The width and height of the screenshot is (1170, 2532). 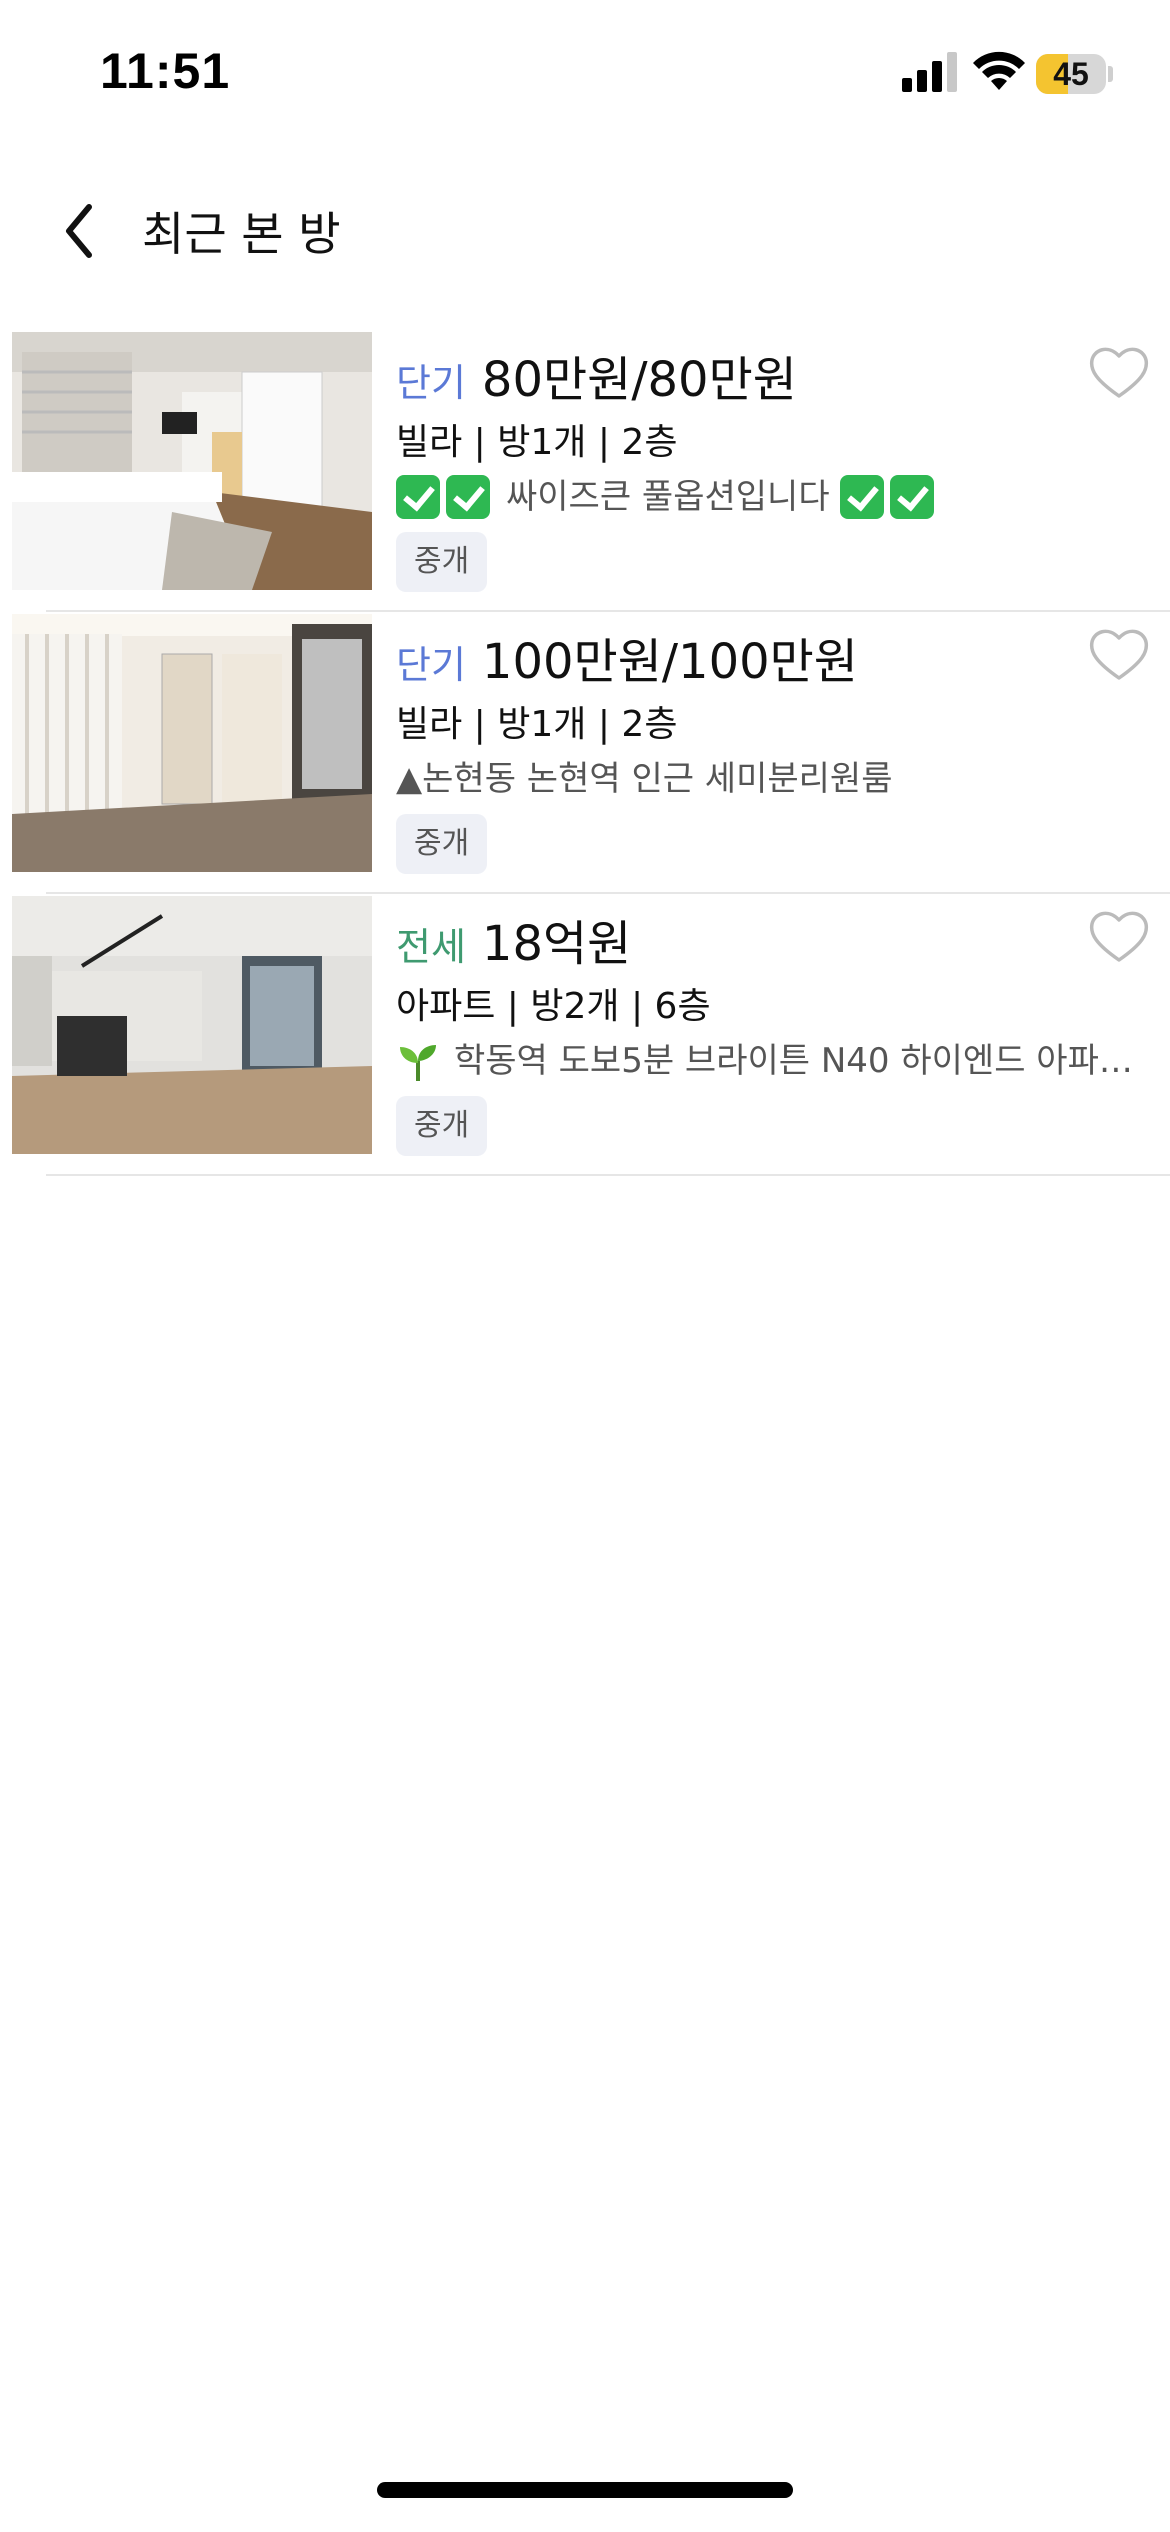 I want to click on listing-description: 싸이즈큰 풀옵션입니다, so click(x=766, y=497).